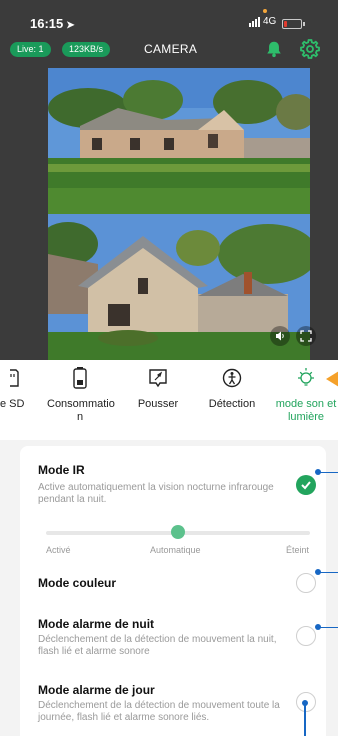 The width and height of the screenshot is (338, 736). Describe the element at coordinates (14, 378) in the screenshot. I see `sd-card-icon` at that location.